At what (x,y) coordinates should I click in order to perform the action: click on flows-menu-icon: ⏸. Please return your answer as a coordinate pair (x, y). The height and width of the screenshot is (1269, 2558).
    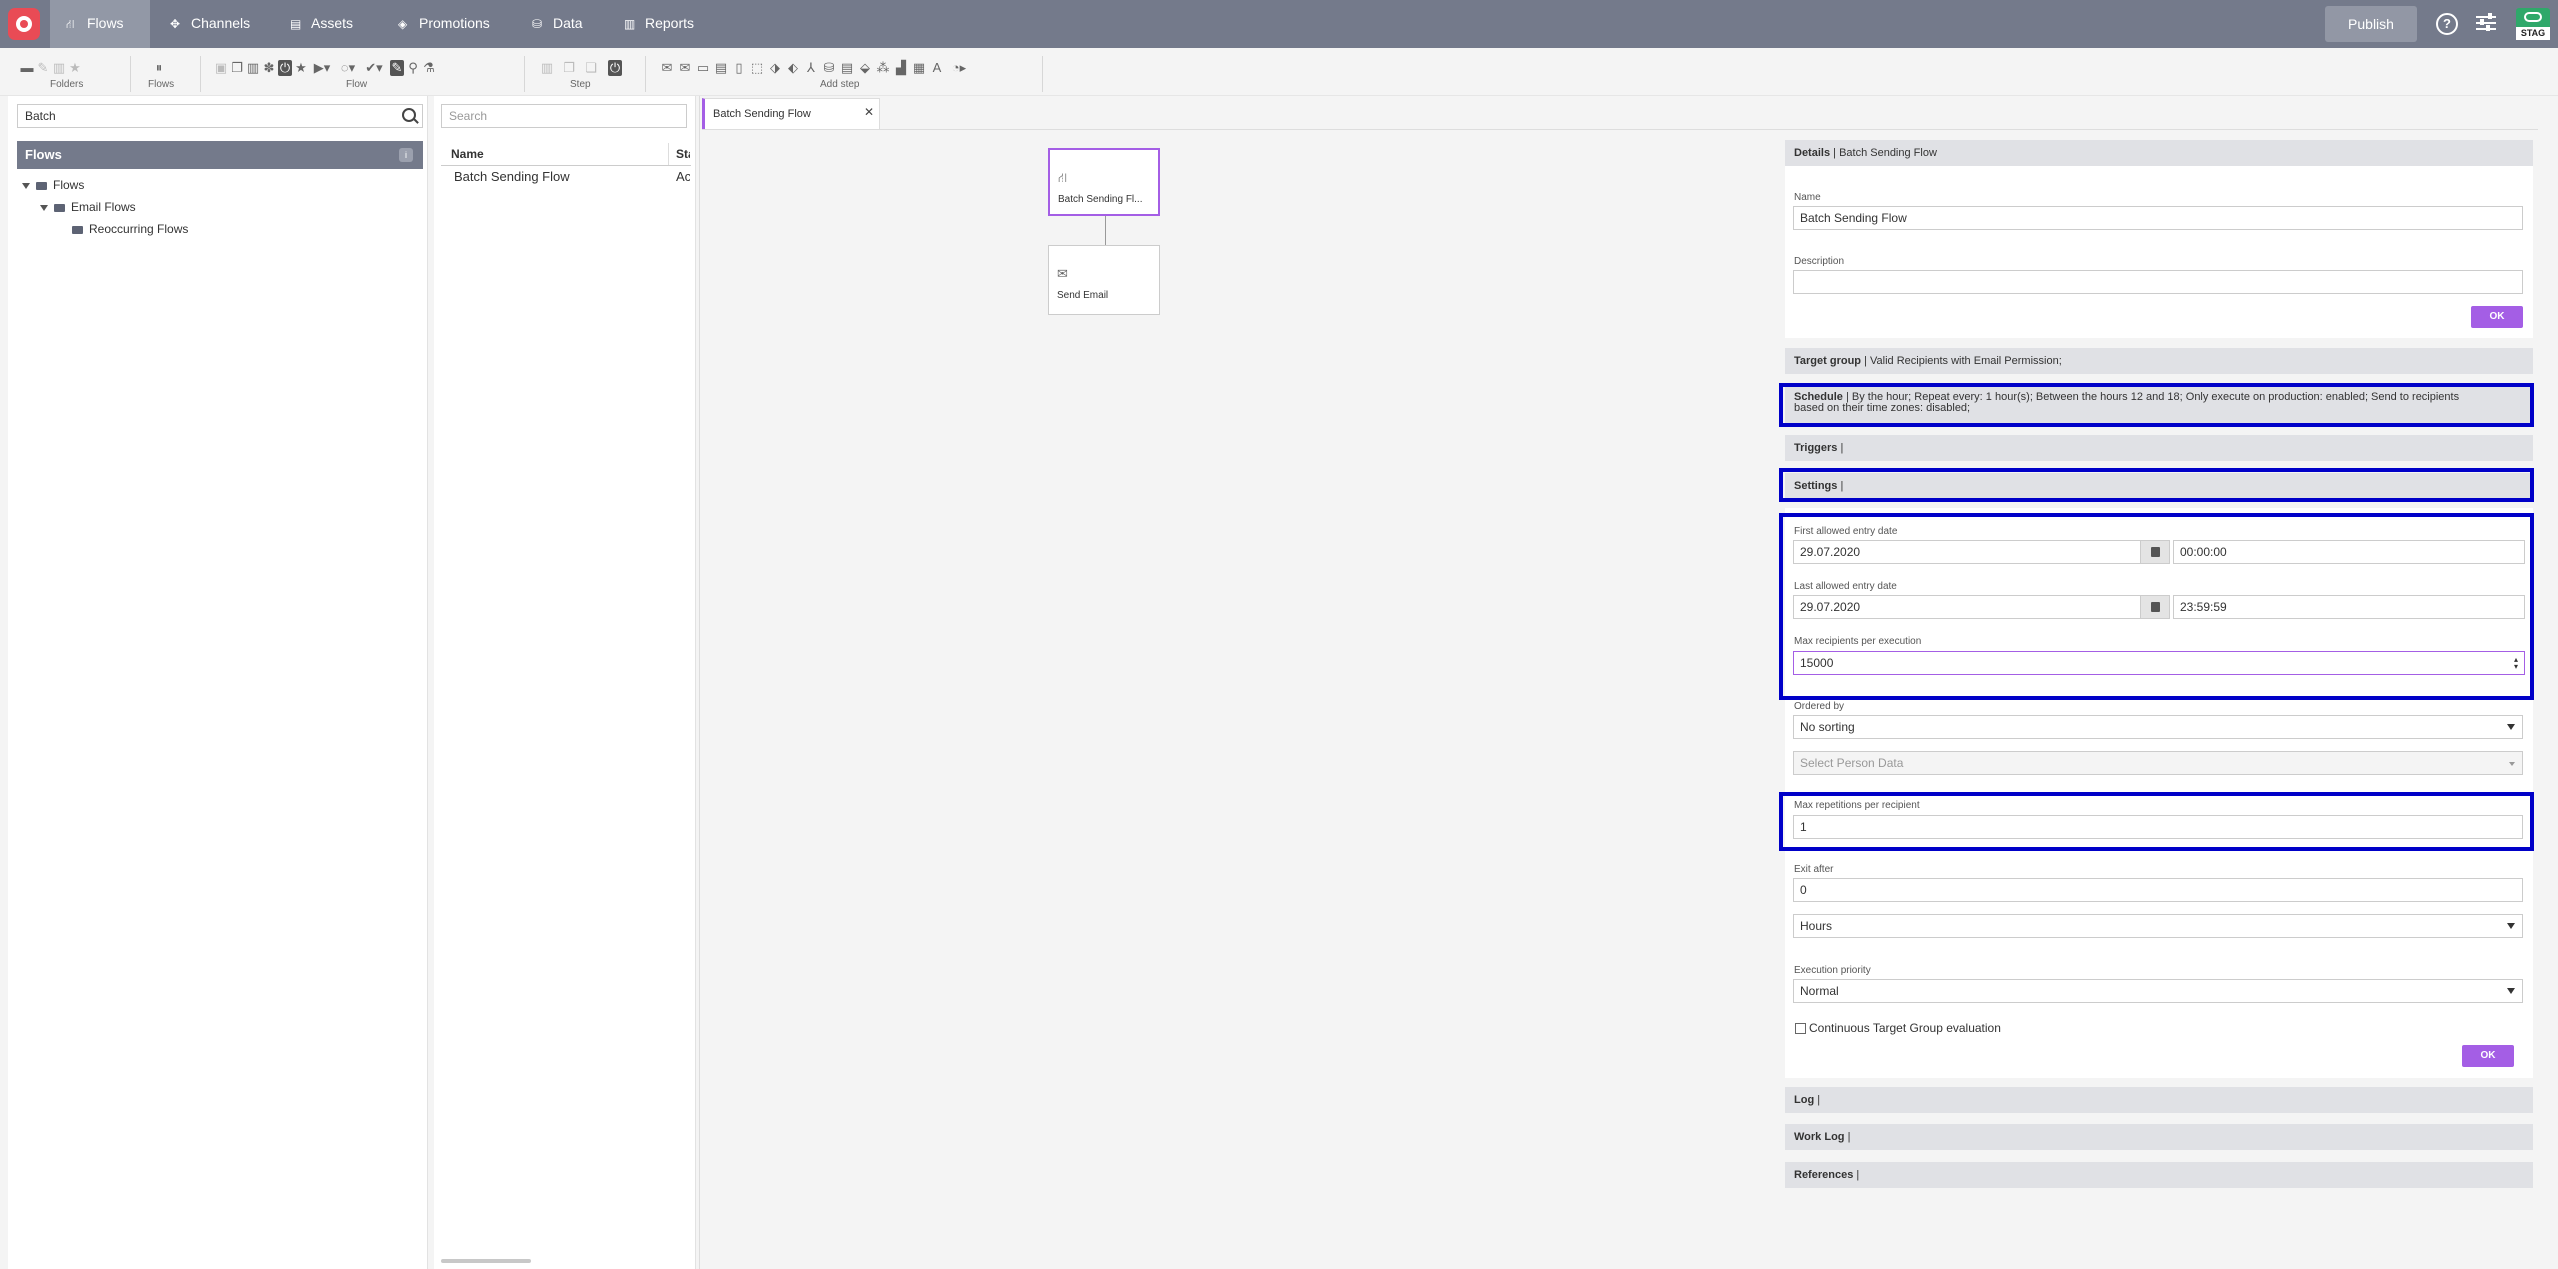
    Looking at the image, I should click on (159, 68).